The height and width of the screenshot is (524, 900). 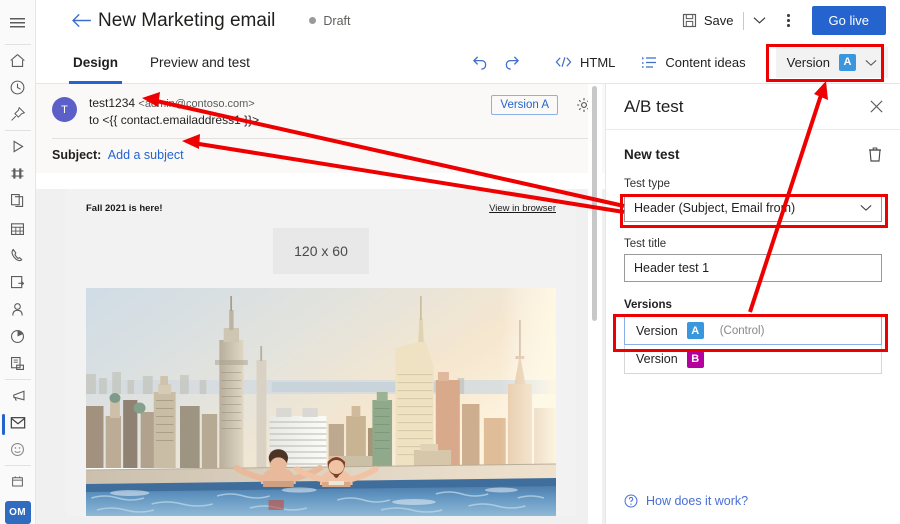 I want to click on rail-divider, so click(x=17, y=44).